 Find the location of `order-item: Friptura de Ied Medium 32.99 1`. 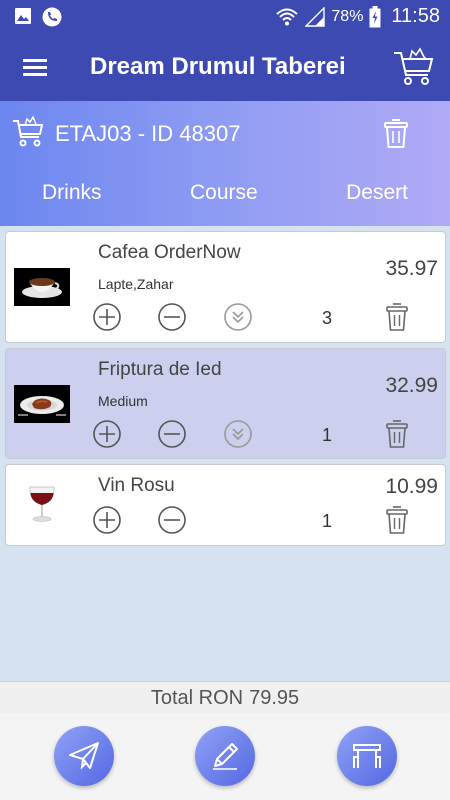

order-item: Friptura de Ied Medium 32.99 1 is located at coordinates (225, 403).